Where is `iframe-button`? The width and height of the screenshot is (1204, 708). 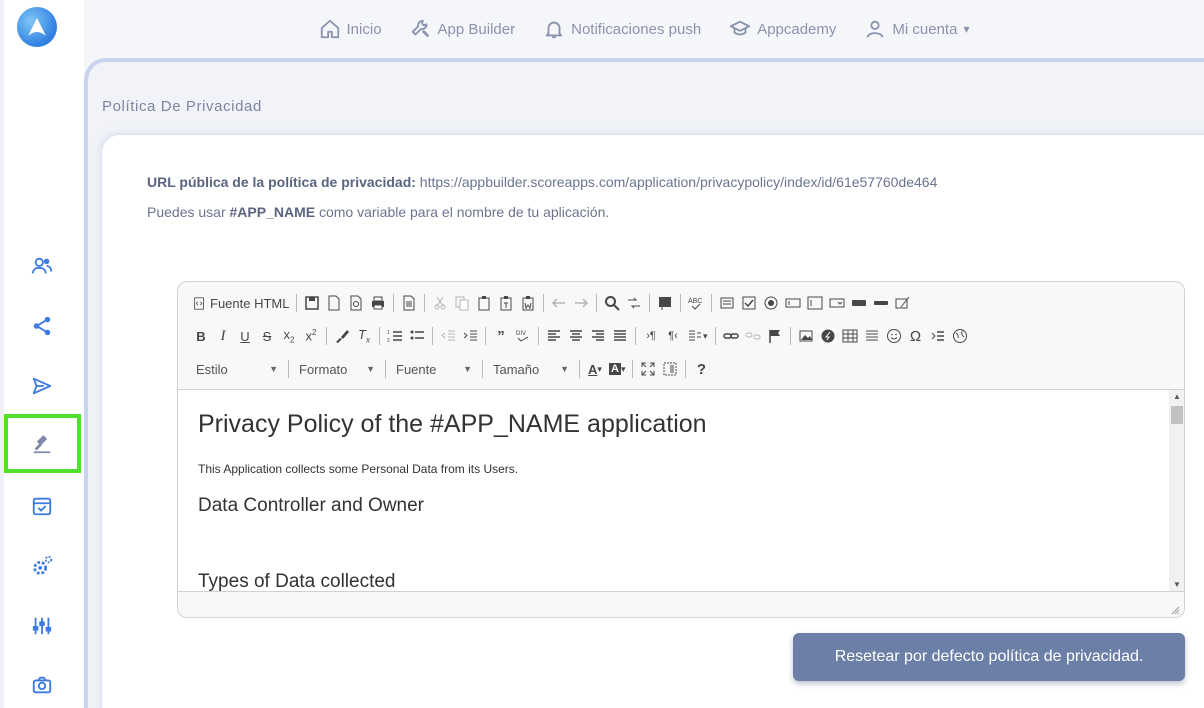 iframe-button is located at coordinates (960, 336).